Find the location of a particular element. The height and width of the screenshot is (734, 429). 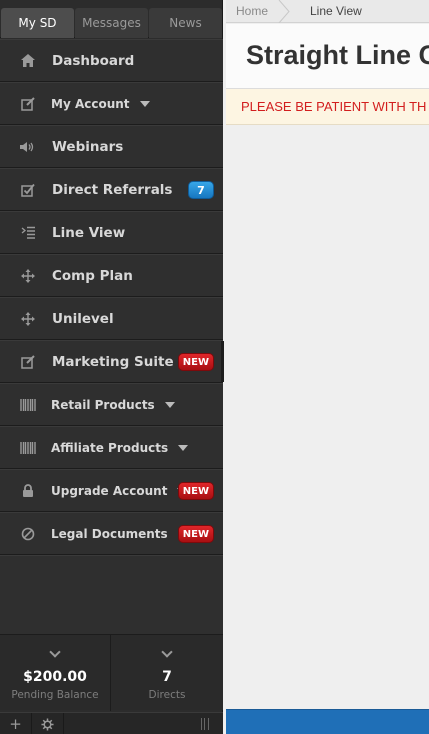

sidebar-item-text: Affiliate Products is located at coordinates (110, 447).